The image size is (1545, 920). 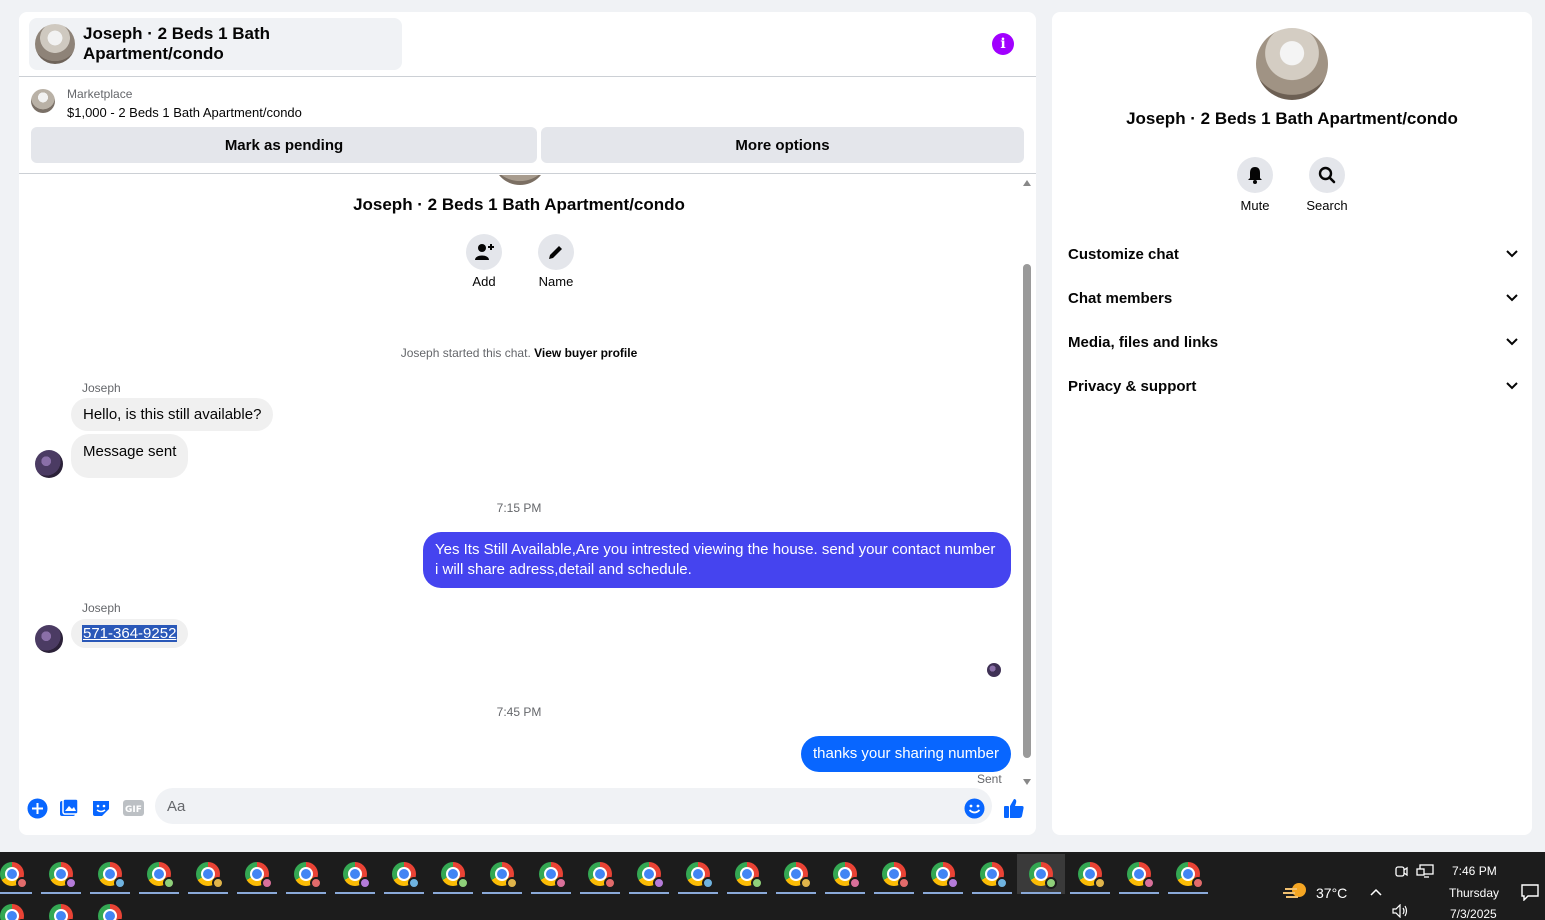 What do you see at coordinates (37, 808) in the screenshot?
I see `plus-circle-icon` at bounding box center [37, 808].